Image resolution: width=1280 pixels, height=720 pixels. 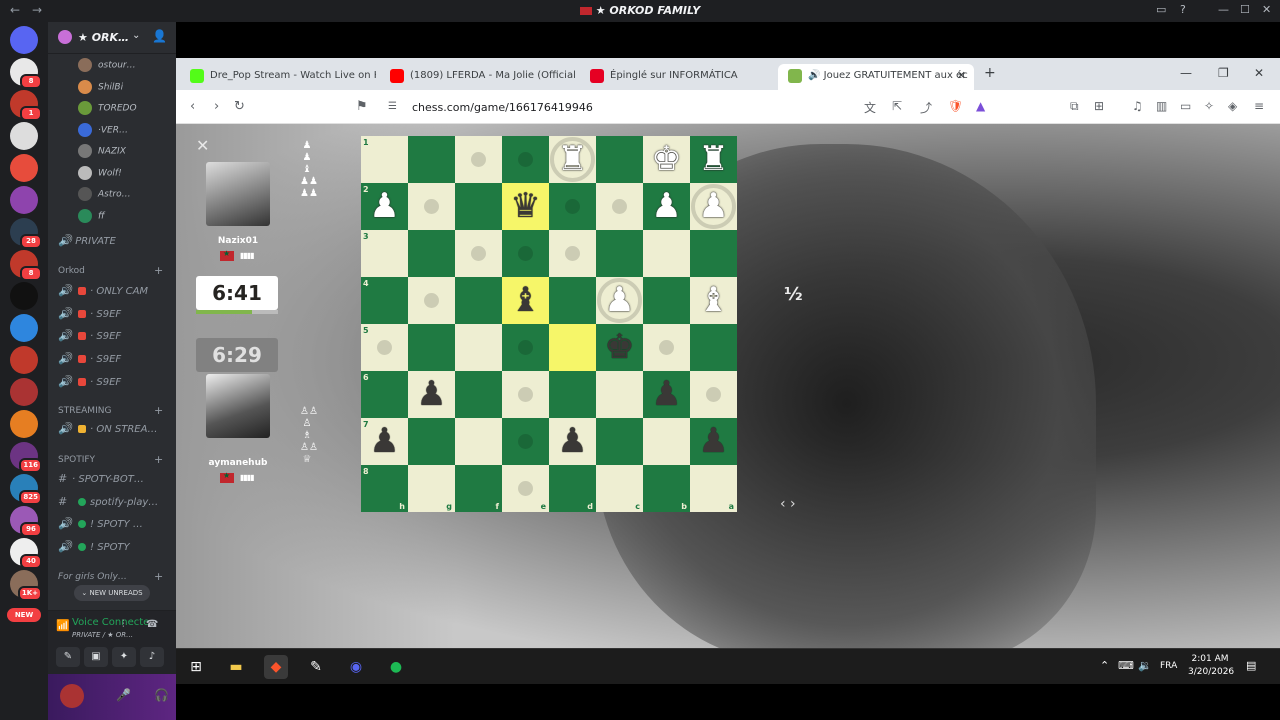 I want to click on tab-search-icon: ⊞, so click(x=1099, y=106).